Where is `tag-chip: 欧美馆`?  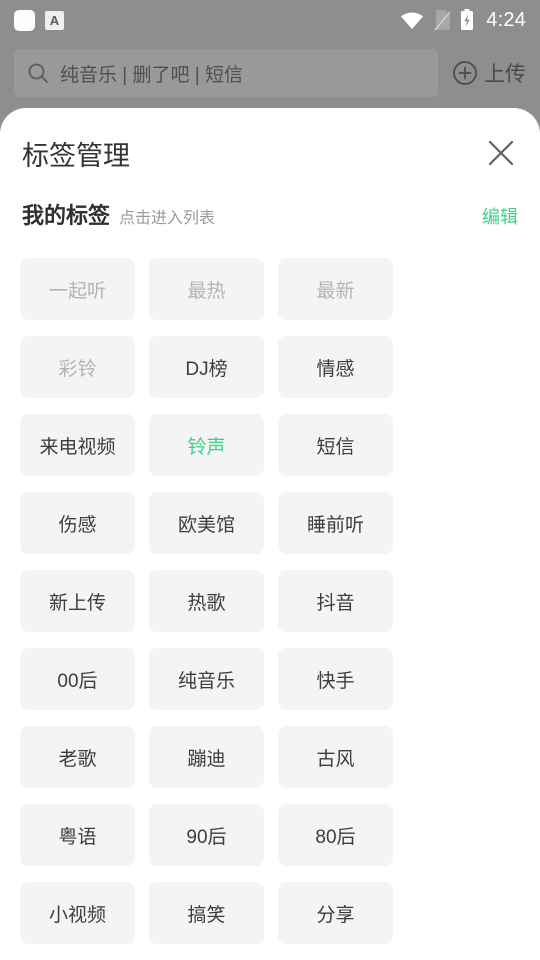
tag-chip: 欧美馆 is located at coordinates (206, 523).